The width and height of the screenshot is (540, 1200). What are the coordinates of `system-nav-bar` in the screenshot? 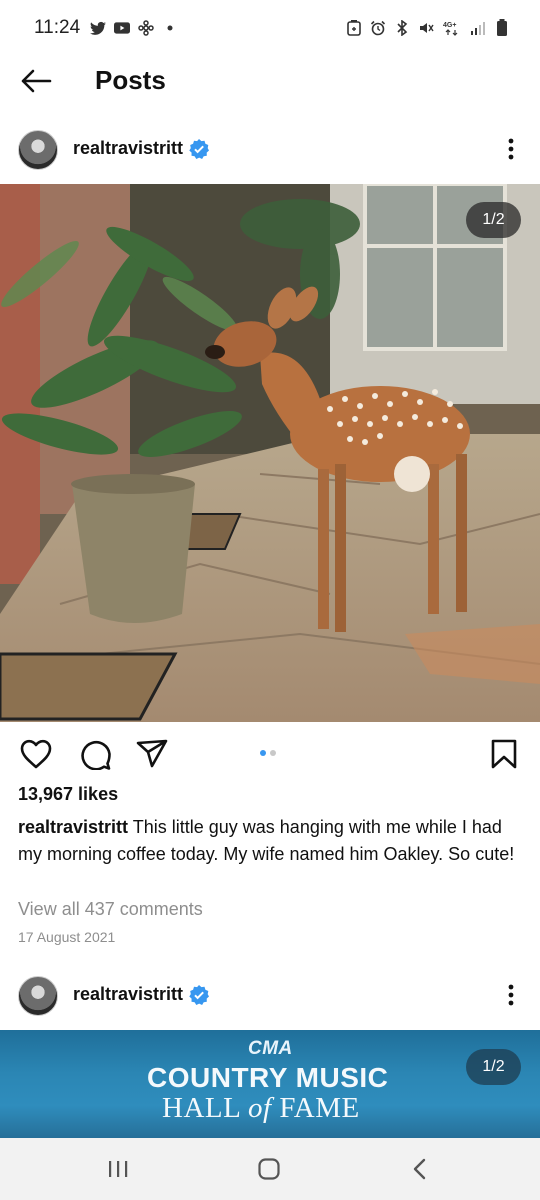 It's located at (270, 1169).